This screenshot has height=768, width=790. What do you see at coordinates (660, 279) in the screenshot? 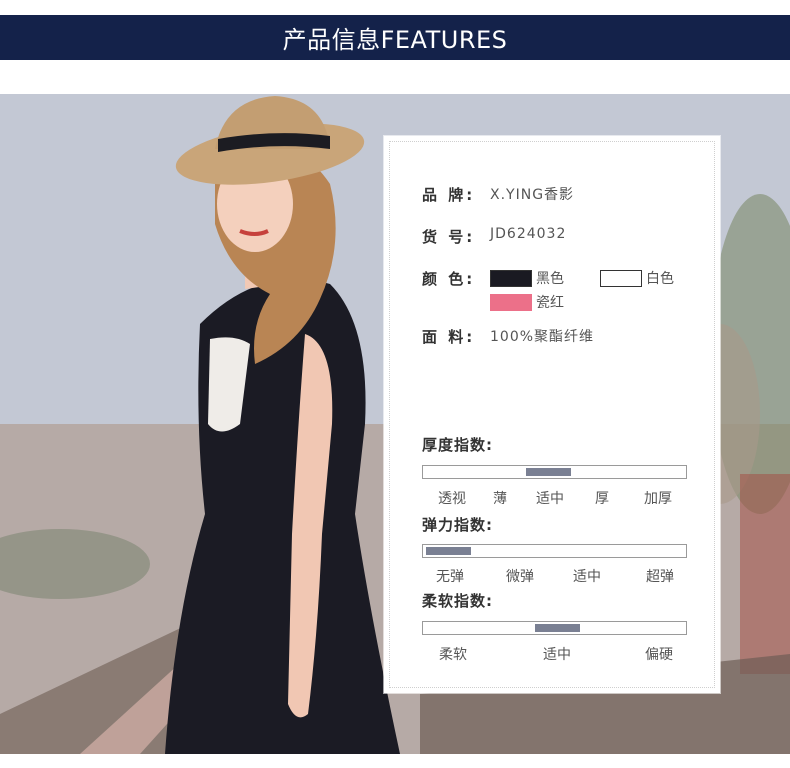
I see `color-name: 白色` at bounding box center [660, 279].